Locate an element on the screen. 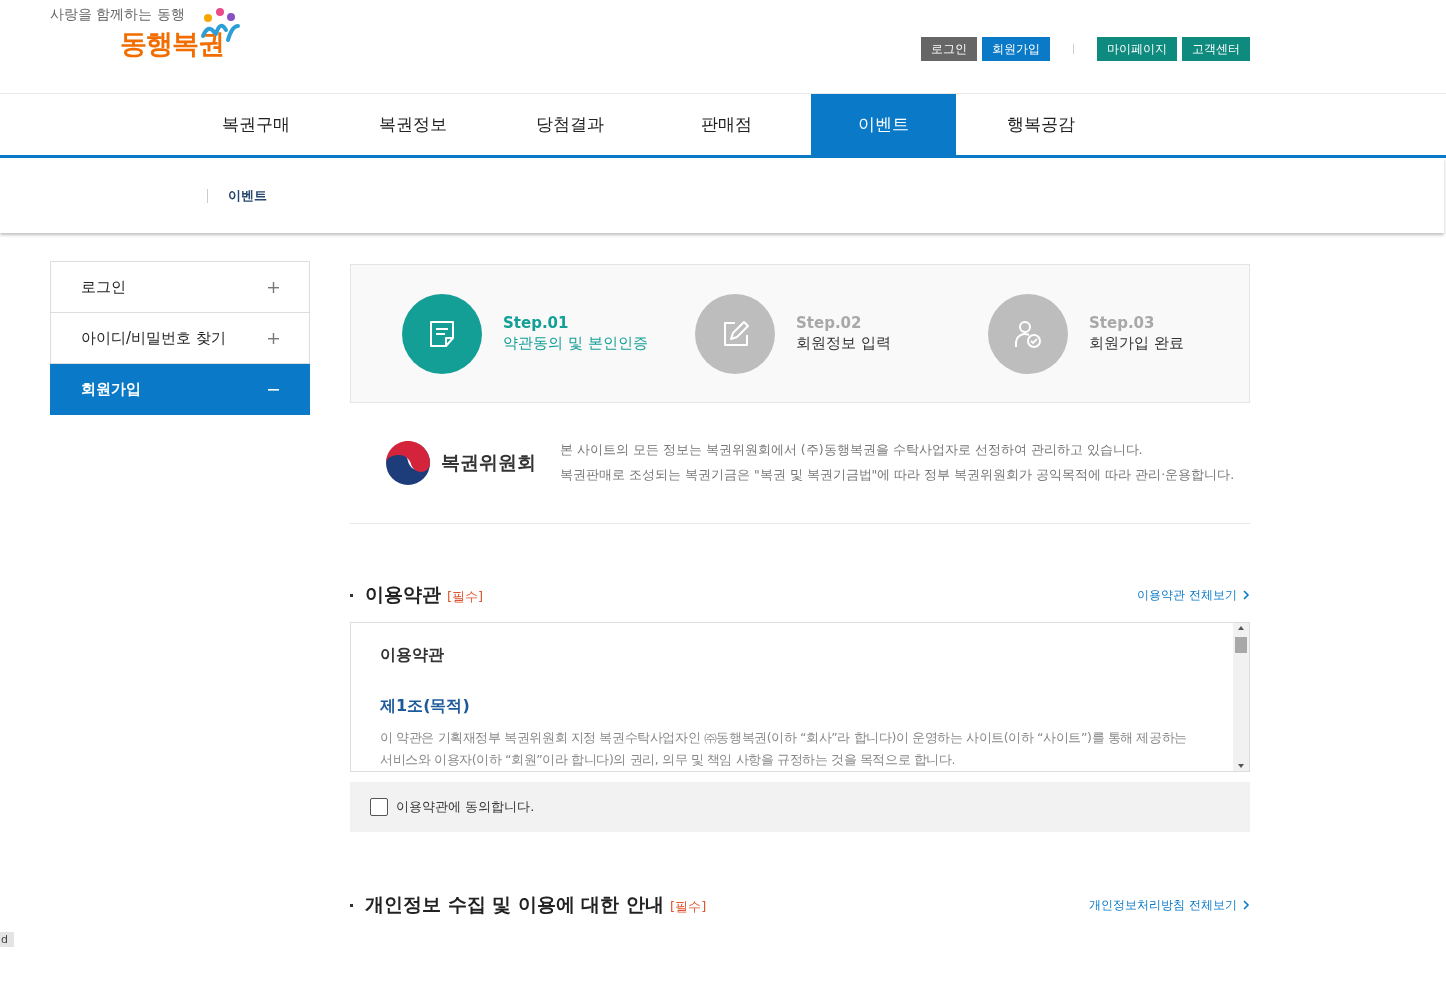 The height and width of the screenshot is (986, 1446). organization-name: 복권위원회 is located at coordinates (488, 462).